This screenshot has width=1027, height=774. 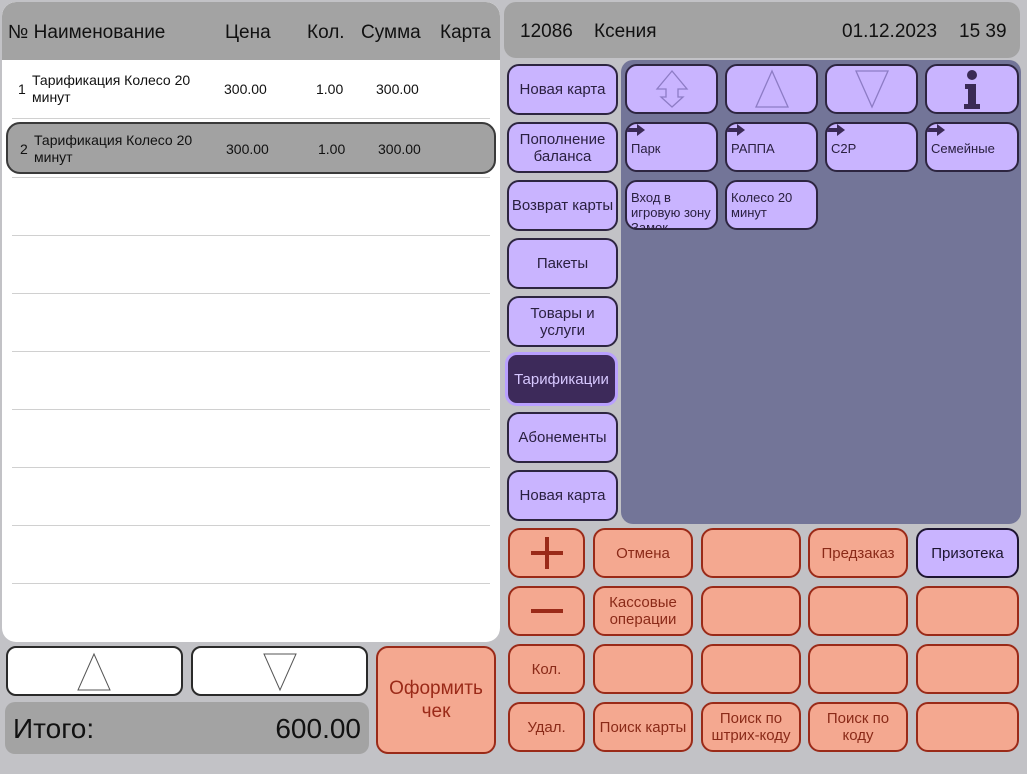 I want to click on cash-operations-button: Кассовые операции, so click(x=643, y=611).